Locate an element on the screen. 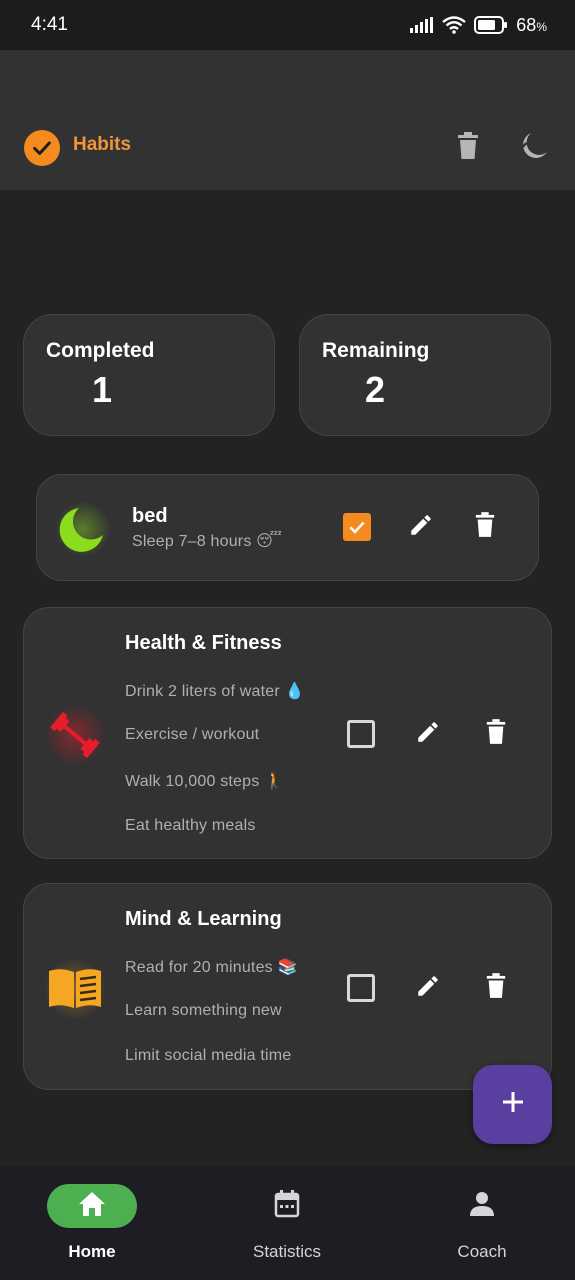 This screenshot has width=575, height=1280. habit-item: Eat healthy meals is located at coordinates (190, 825).